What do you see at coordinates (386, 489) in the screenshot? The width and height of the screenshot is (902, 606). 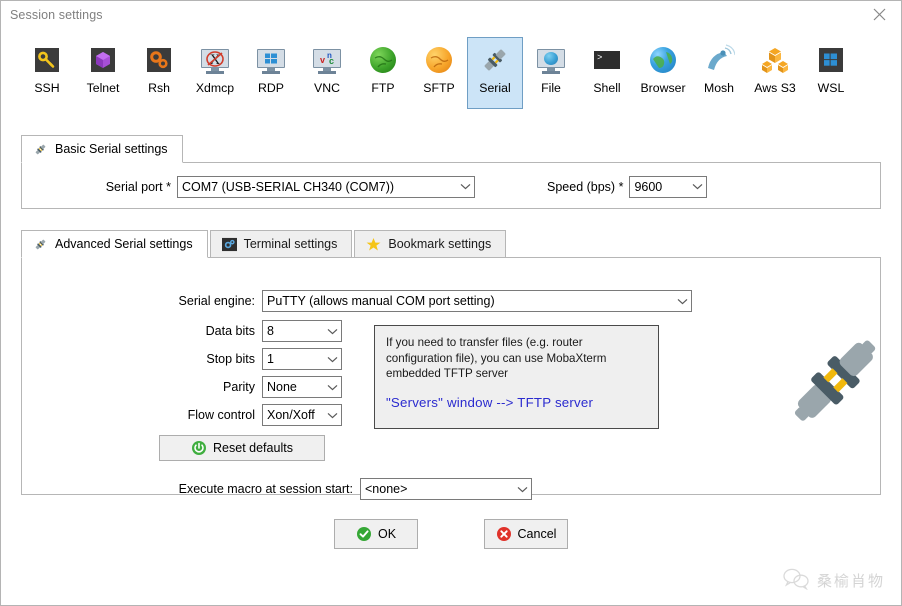 I see `execute-macro-value: <none>` at bounding box center [386, 489].